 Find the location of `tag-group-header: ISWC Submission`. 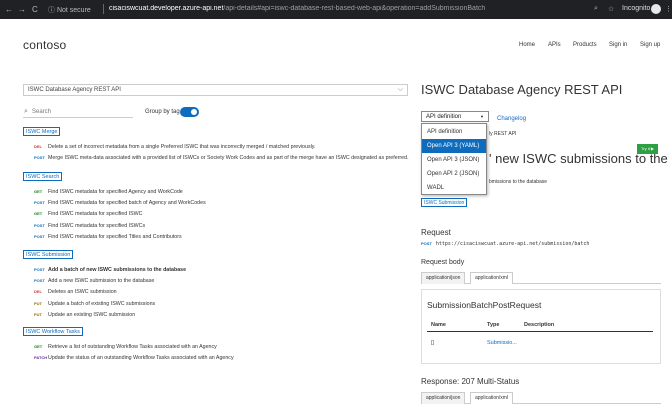

tag-group-header: ISWC Submission is located at coordinates (48, 254).